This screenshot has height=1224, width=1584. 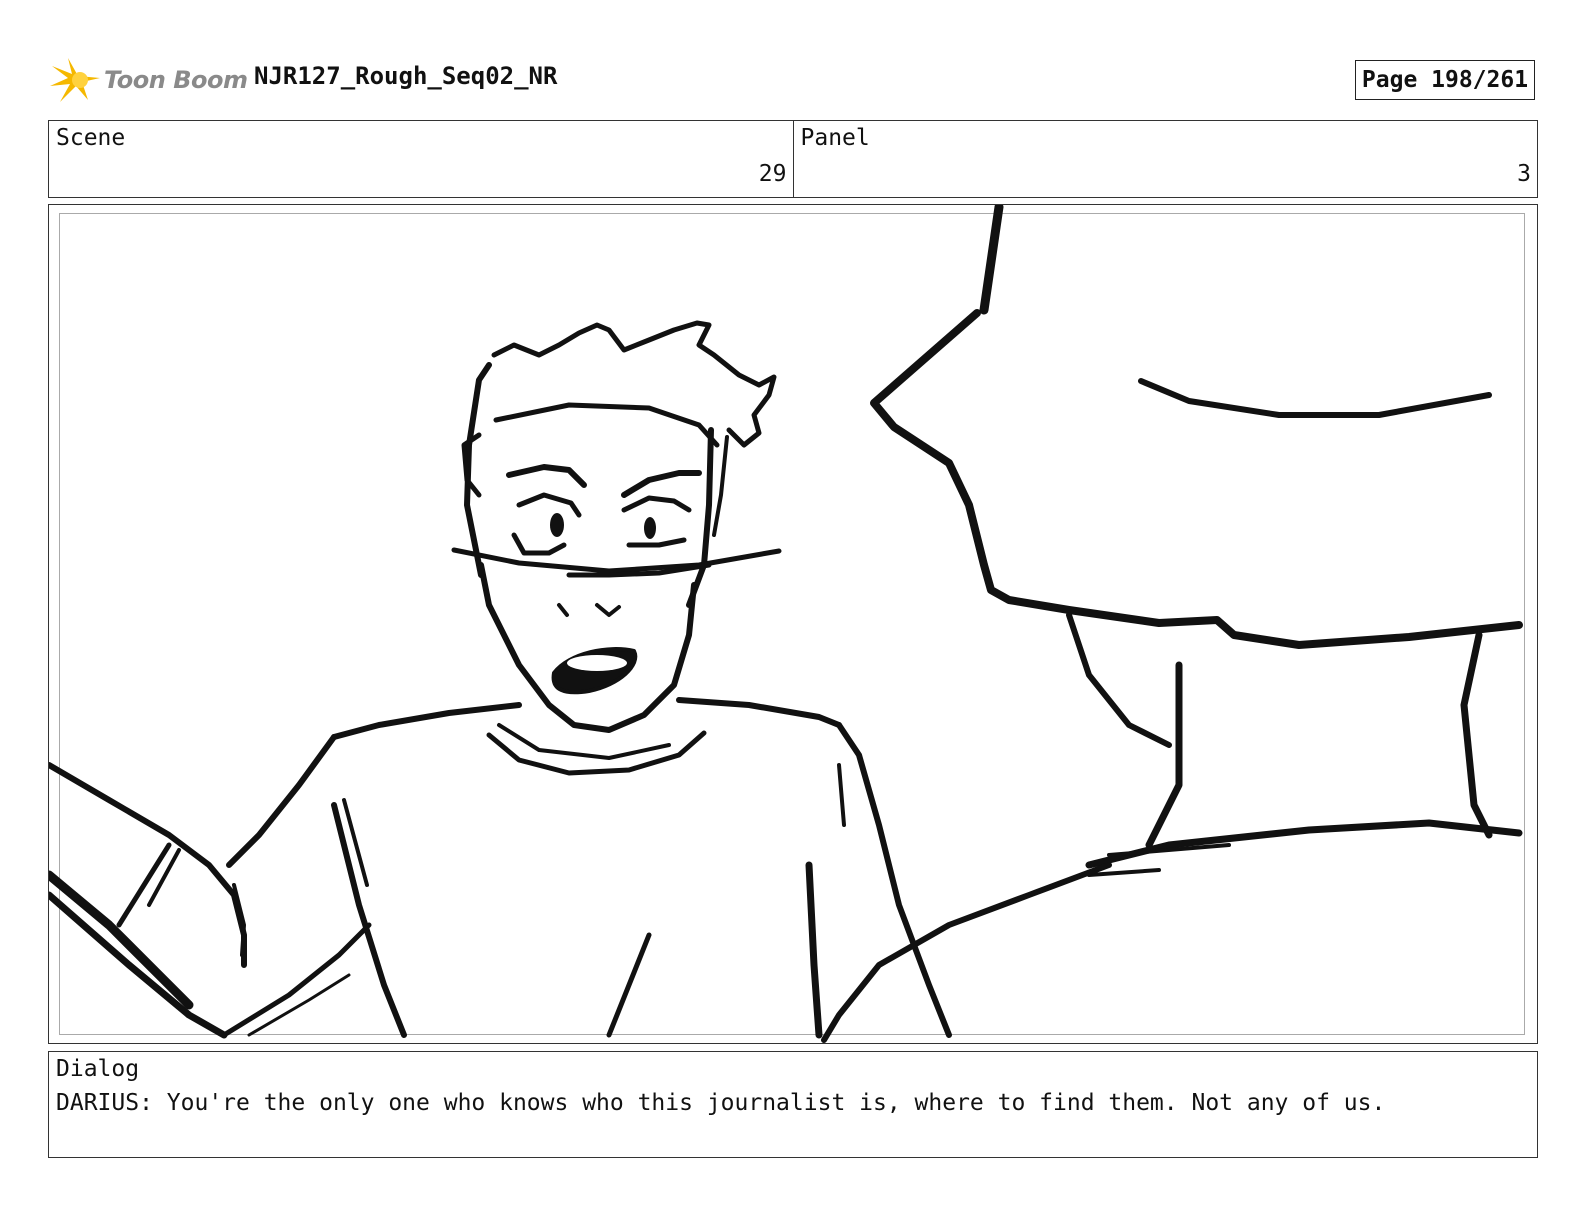 What do you see at coordinates (406, 76) in the screenshot?
I see `project-title: NJR127_Rough_Seq02_NR` at bounding box center [406, 76].